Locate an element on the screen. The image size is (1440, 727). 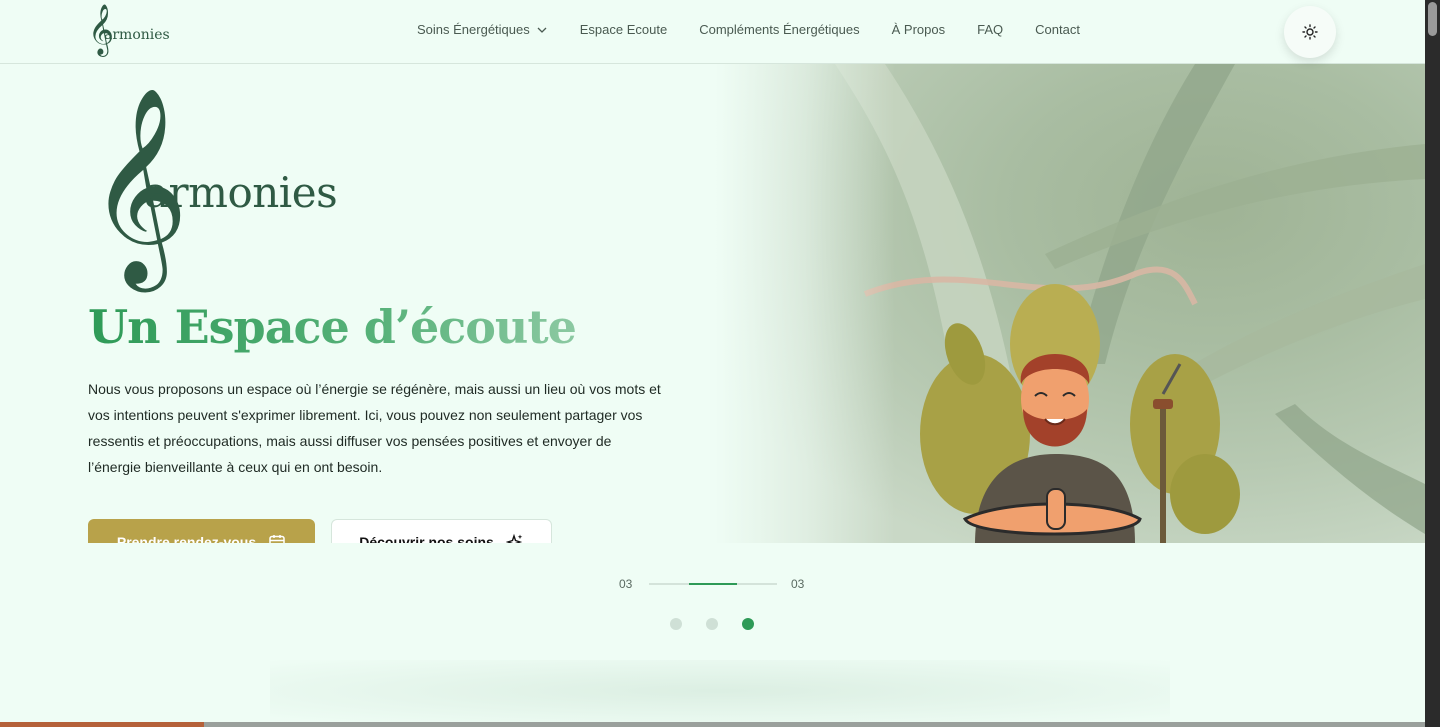
logo-wordmark: armonies is located at coordinates (137, 35).